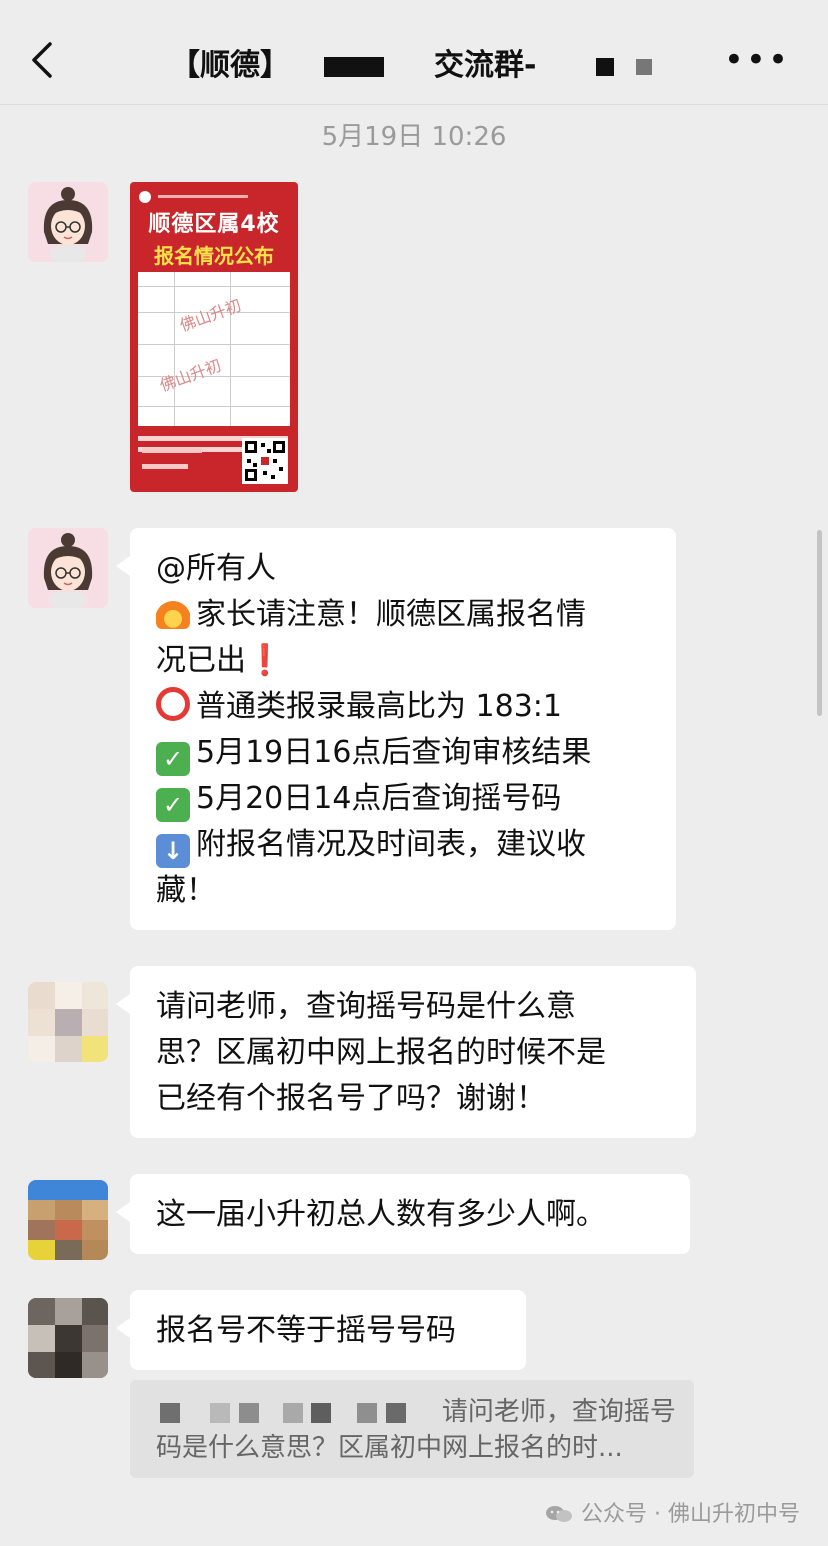 This screenshot has width=828, height=1546. I want to click on message-line: 这一届小升初总人数有多少人啊。, so click(381, 1214).